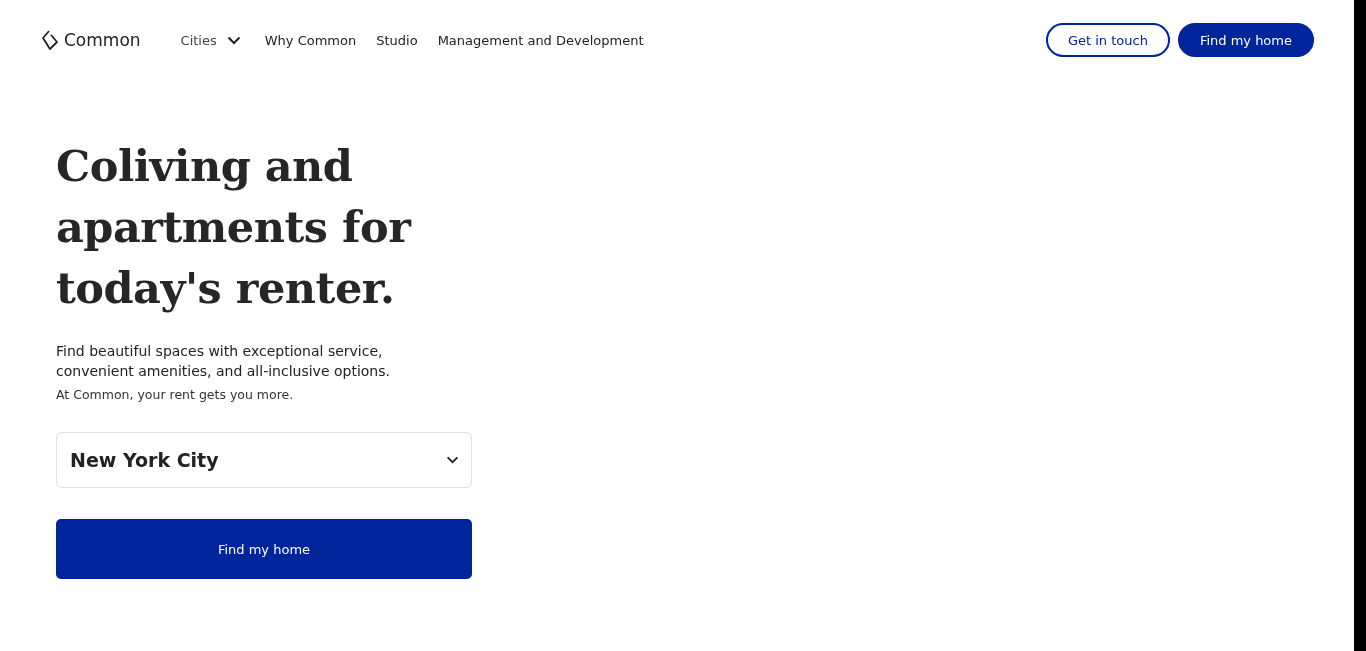 Image resolution: width=1366 pixels, height=651 pixels. I want to click on nav-link: Studio, so click(397, 40).